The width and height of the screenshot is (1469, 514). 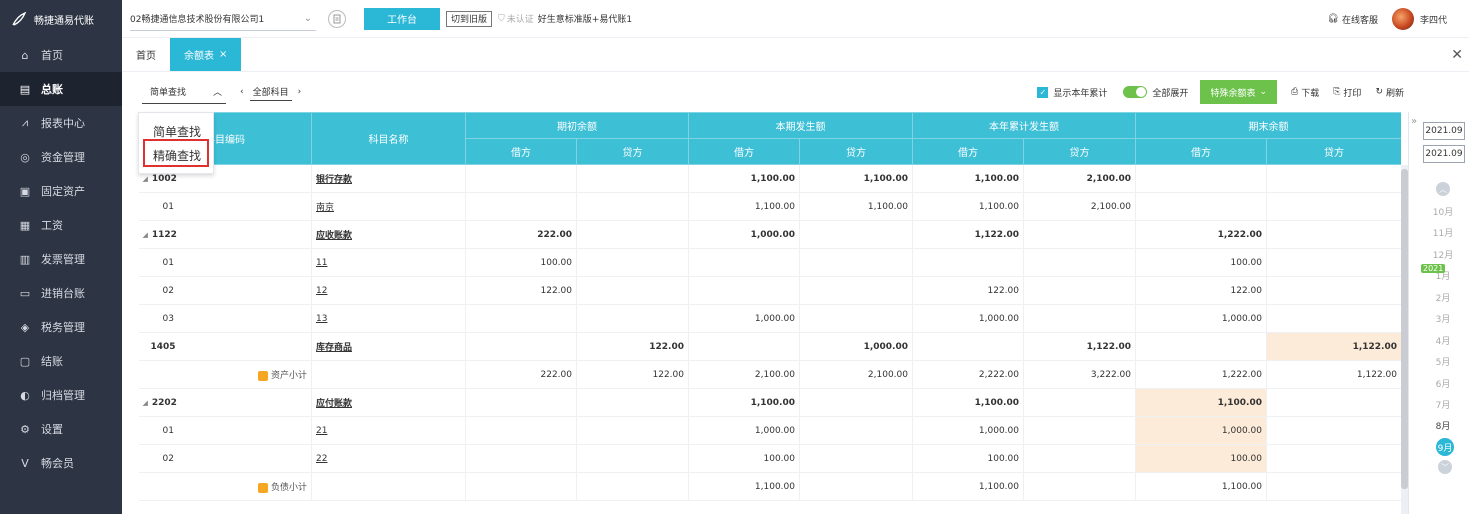 I want to click on close-page-icon: ✕, so click(x=1457, y=55).